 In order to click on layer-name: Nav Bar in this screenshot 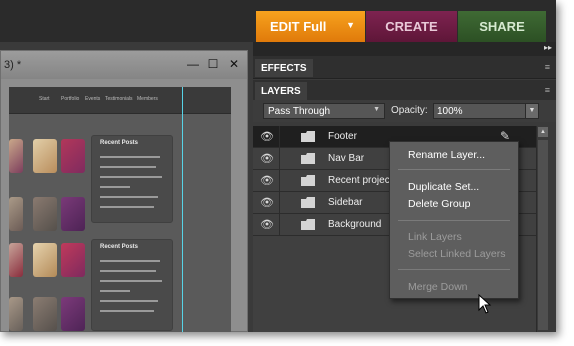, I will do `click(346, 158)`.